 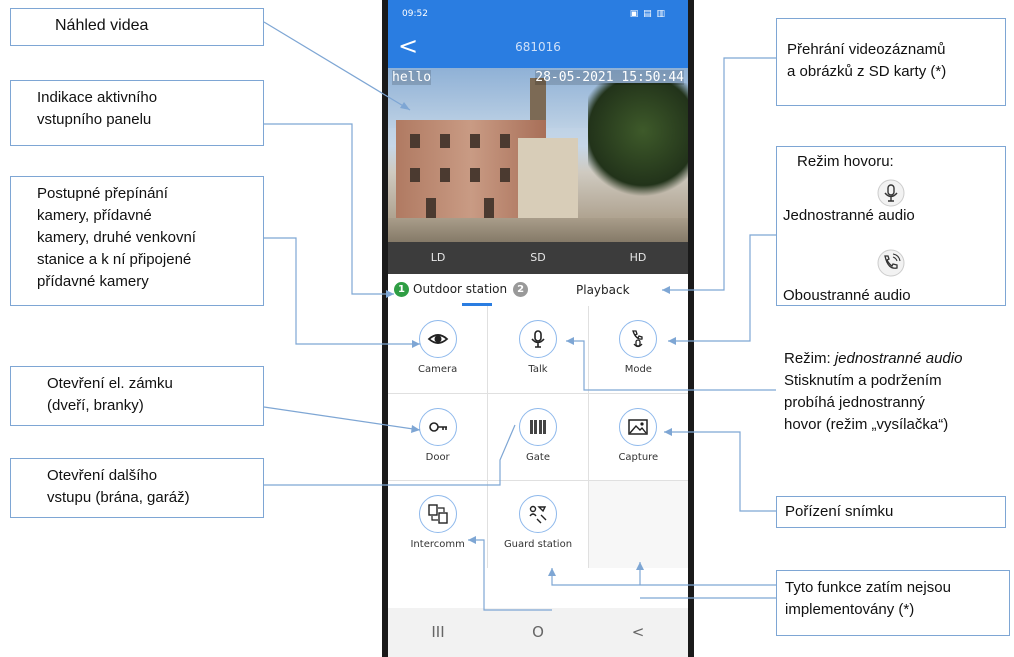 What do you see at coordinates (437, 339) in the screenshot?
I see `eye-icon` at bounding box center [437, 339].